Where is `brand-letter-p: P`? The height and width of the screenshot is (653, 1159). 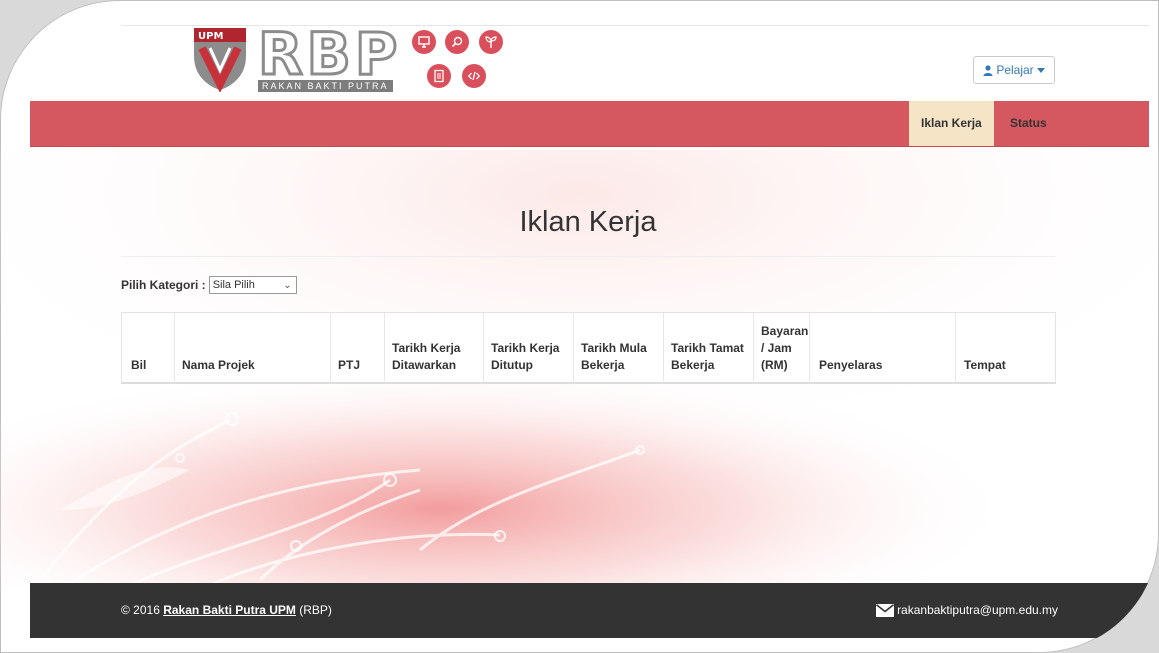 brand-letter-p: P is located at coordinates (375, 54).